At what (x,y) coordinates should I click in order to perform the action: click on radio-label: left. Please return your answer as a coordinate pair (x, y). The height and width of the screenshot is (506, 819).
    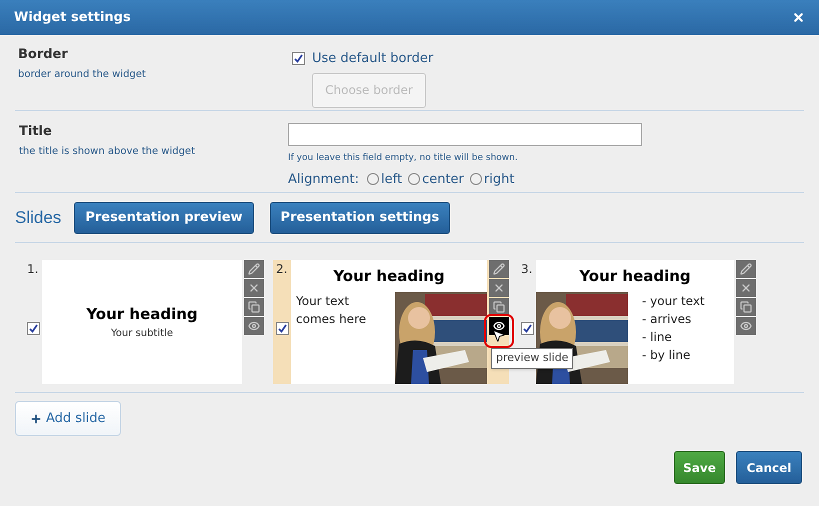
    Looking at the image, I should click on (391, 179).